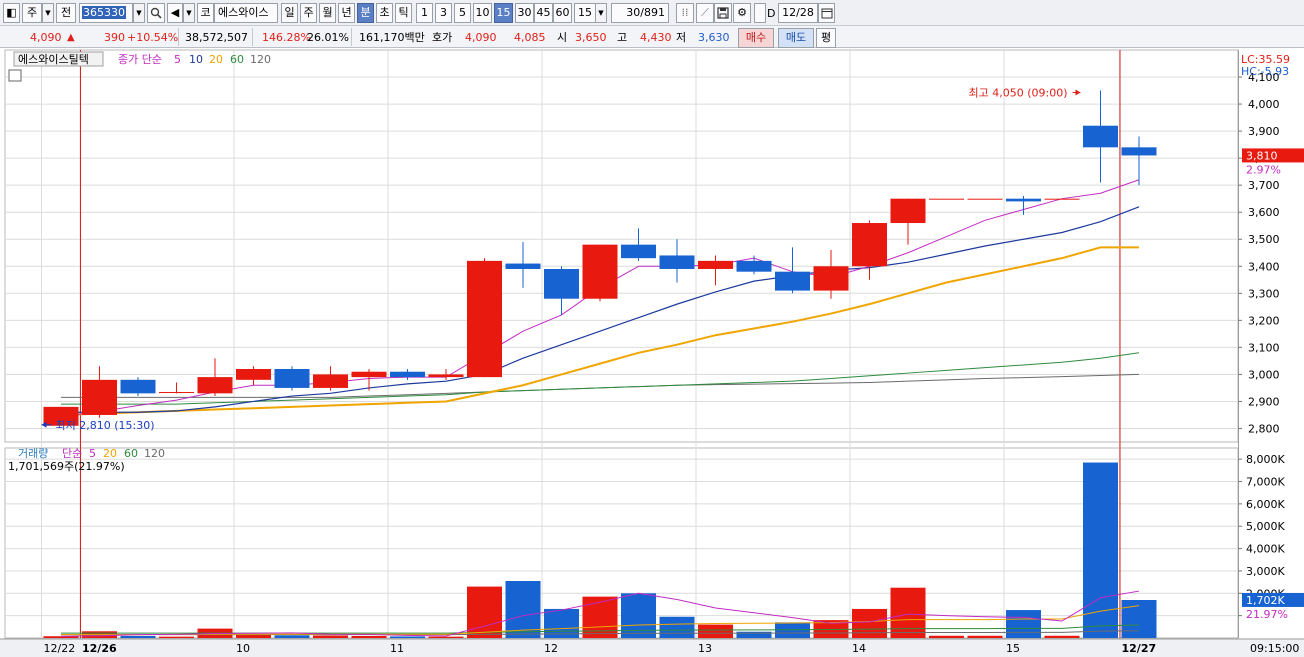 This screenshot has width=1304, height=657. I want to click on x-tick-label: 15, so click(1013, 648).